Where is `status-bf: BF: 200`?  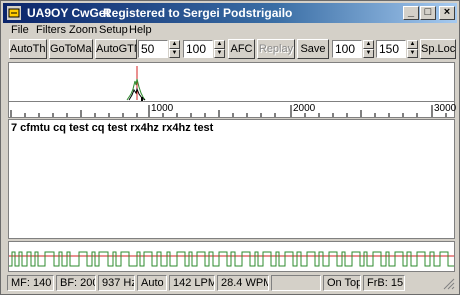 status-bf: BF: 200 is located at coordinates (76, 283).